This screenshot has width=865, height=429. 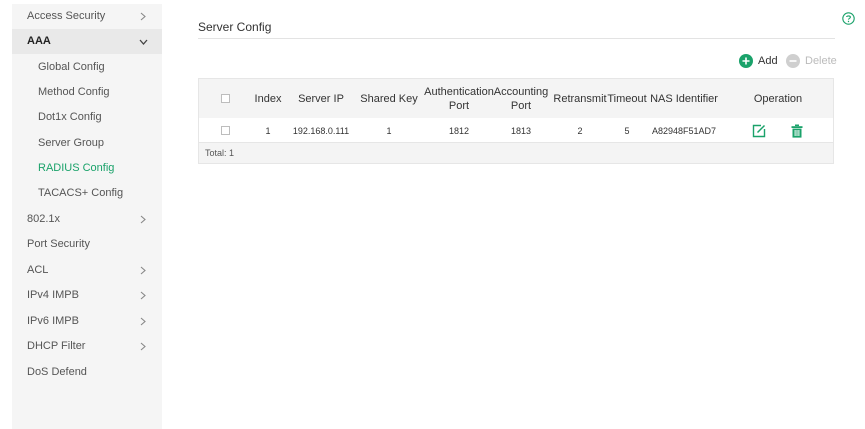 What do you see at coordinates (76, 168) in the screenshot?
I see `sidebar-item-label: RADIUS Config` at bounding box center [76, 168].